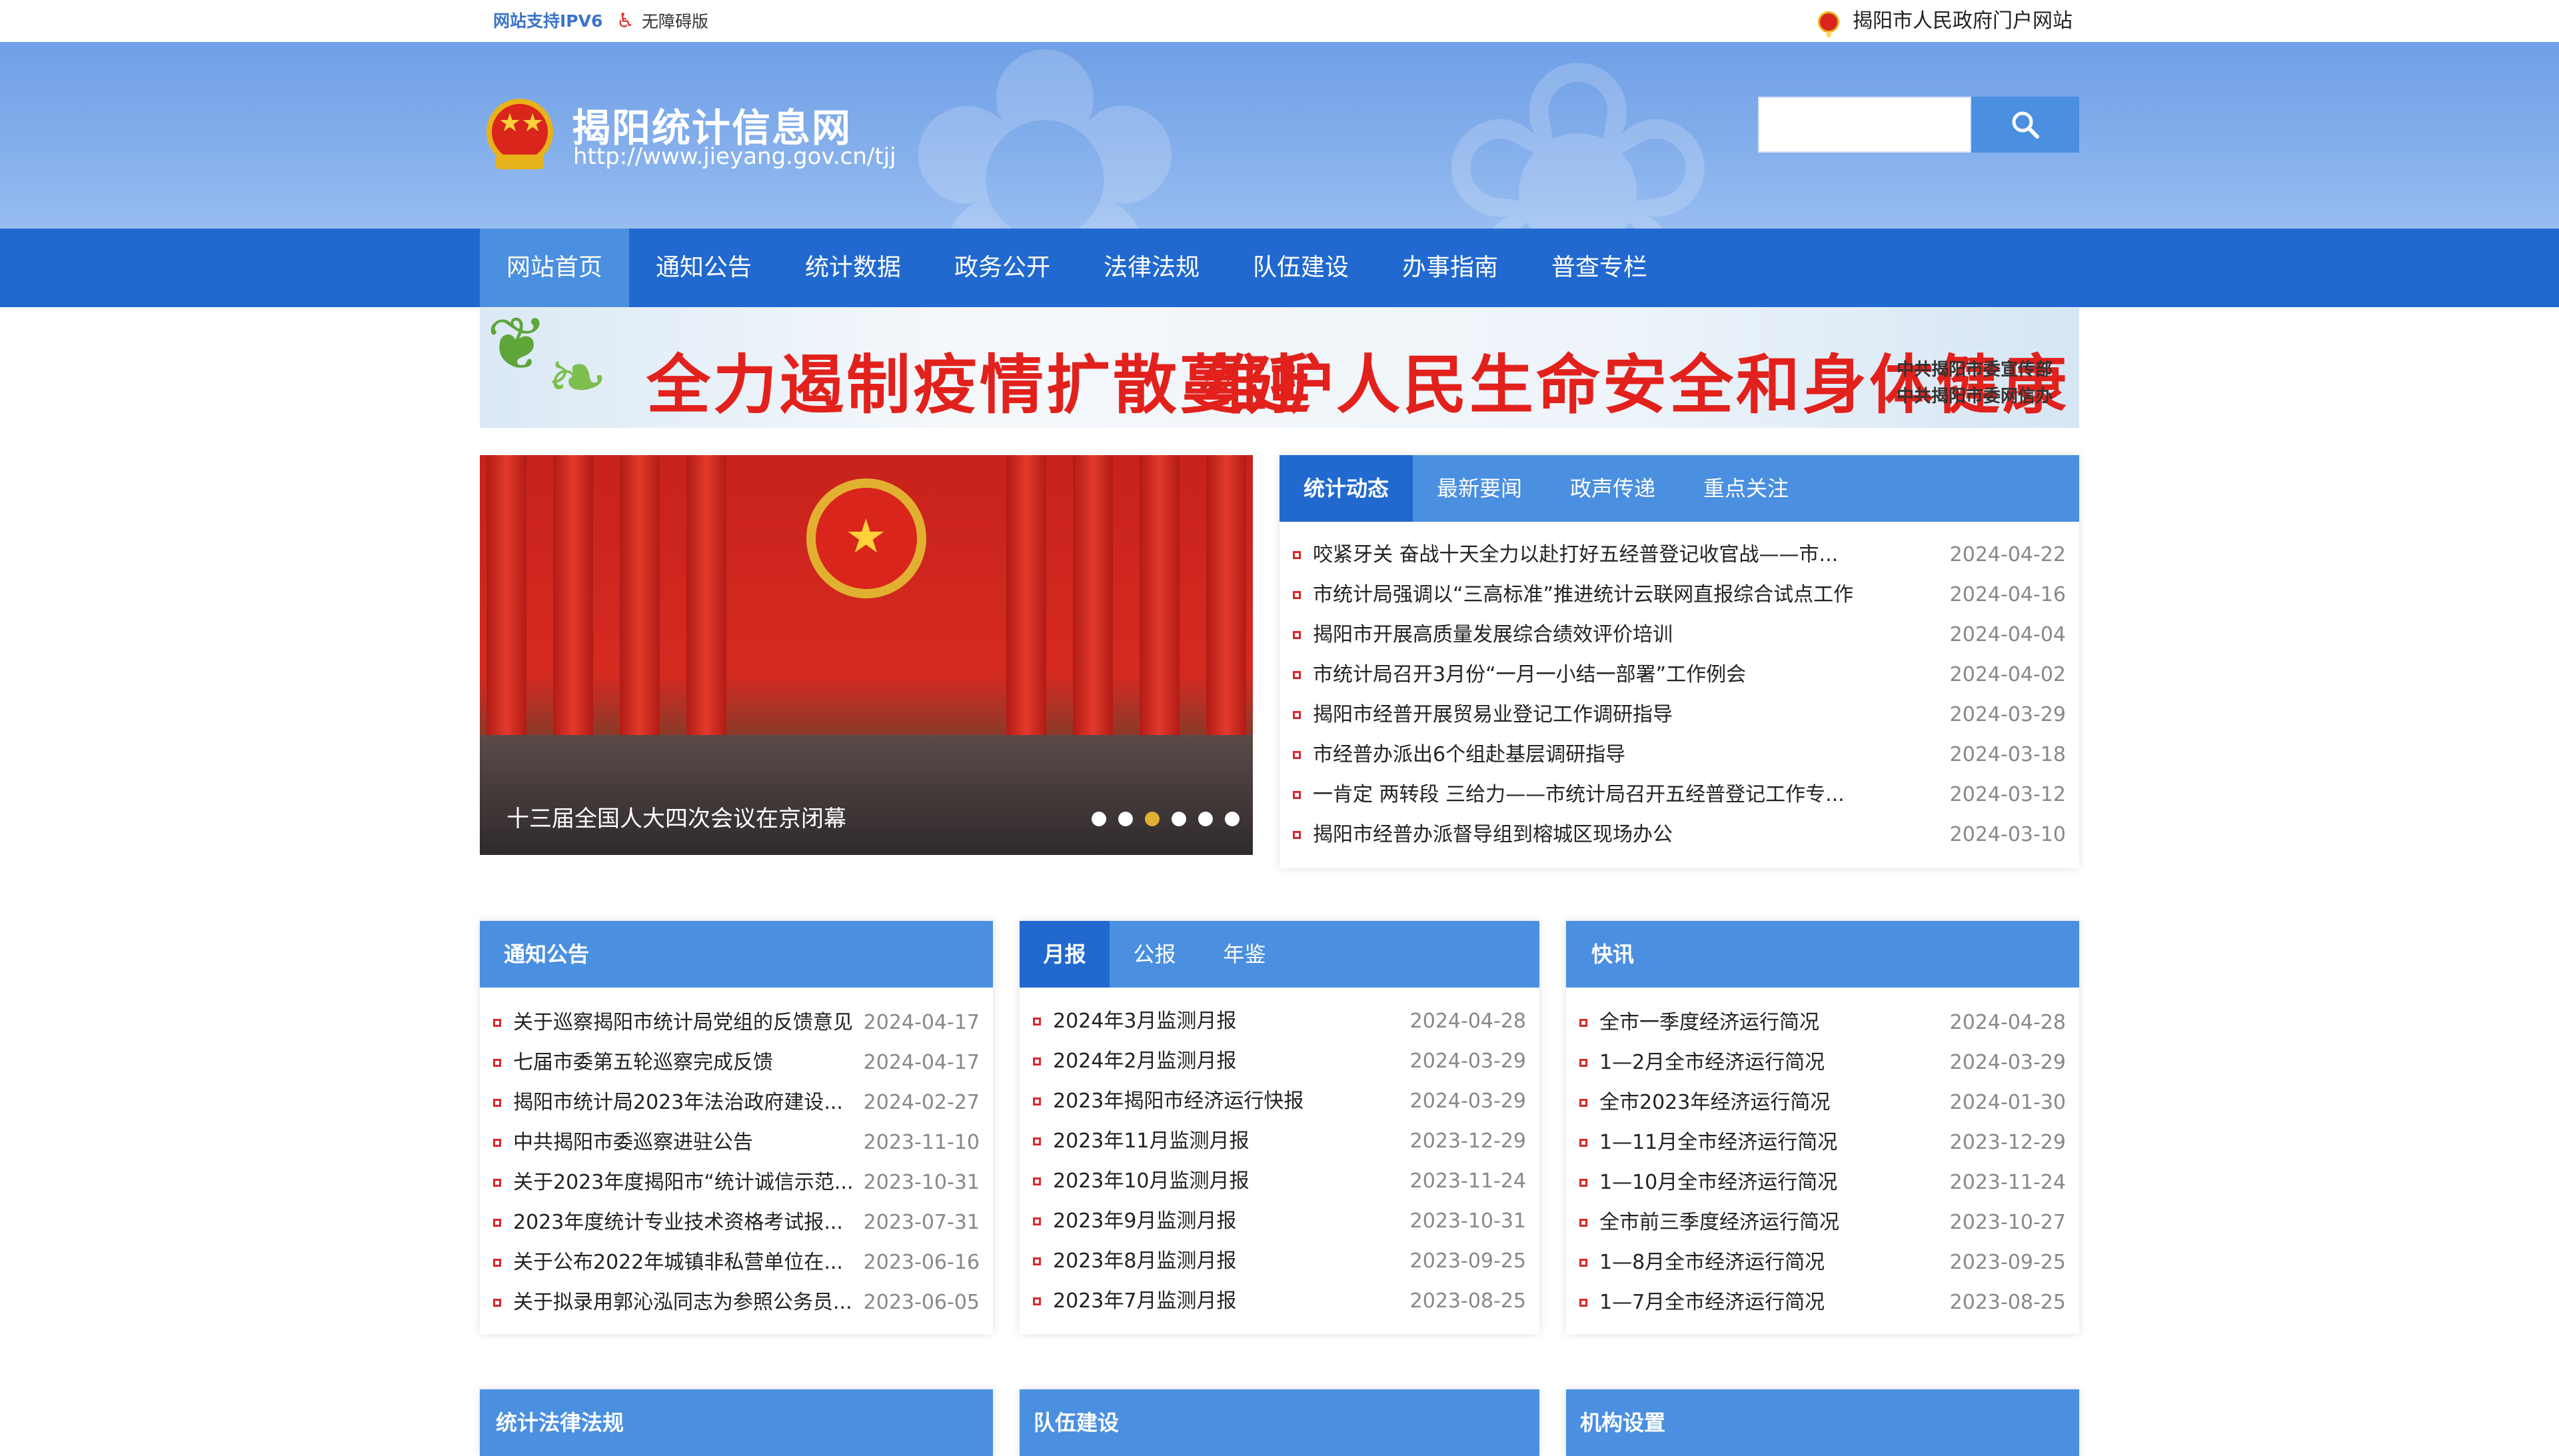 The height and width of the screenshot is (1456, 2559). I want to click on item-title: 揭阳市经普开展贸易业登记工作调研指导, so click(1493, 715).